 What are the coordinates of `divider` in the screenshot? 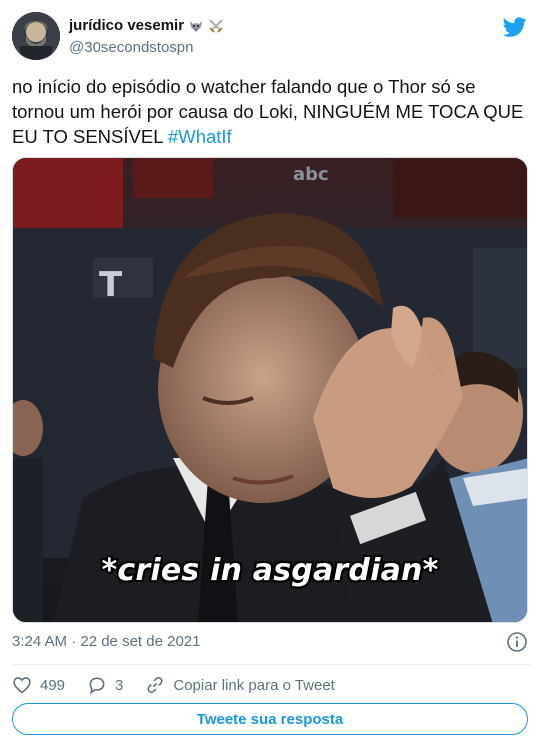 It's located at (271, 664).